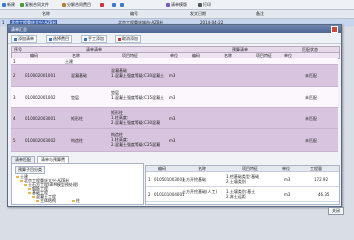  What do you see at coordinates (174, 61) in the screenshot?
I see `table-row: 1 土建` at bounding box center [174, 61].